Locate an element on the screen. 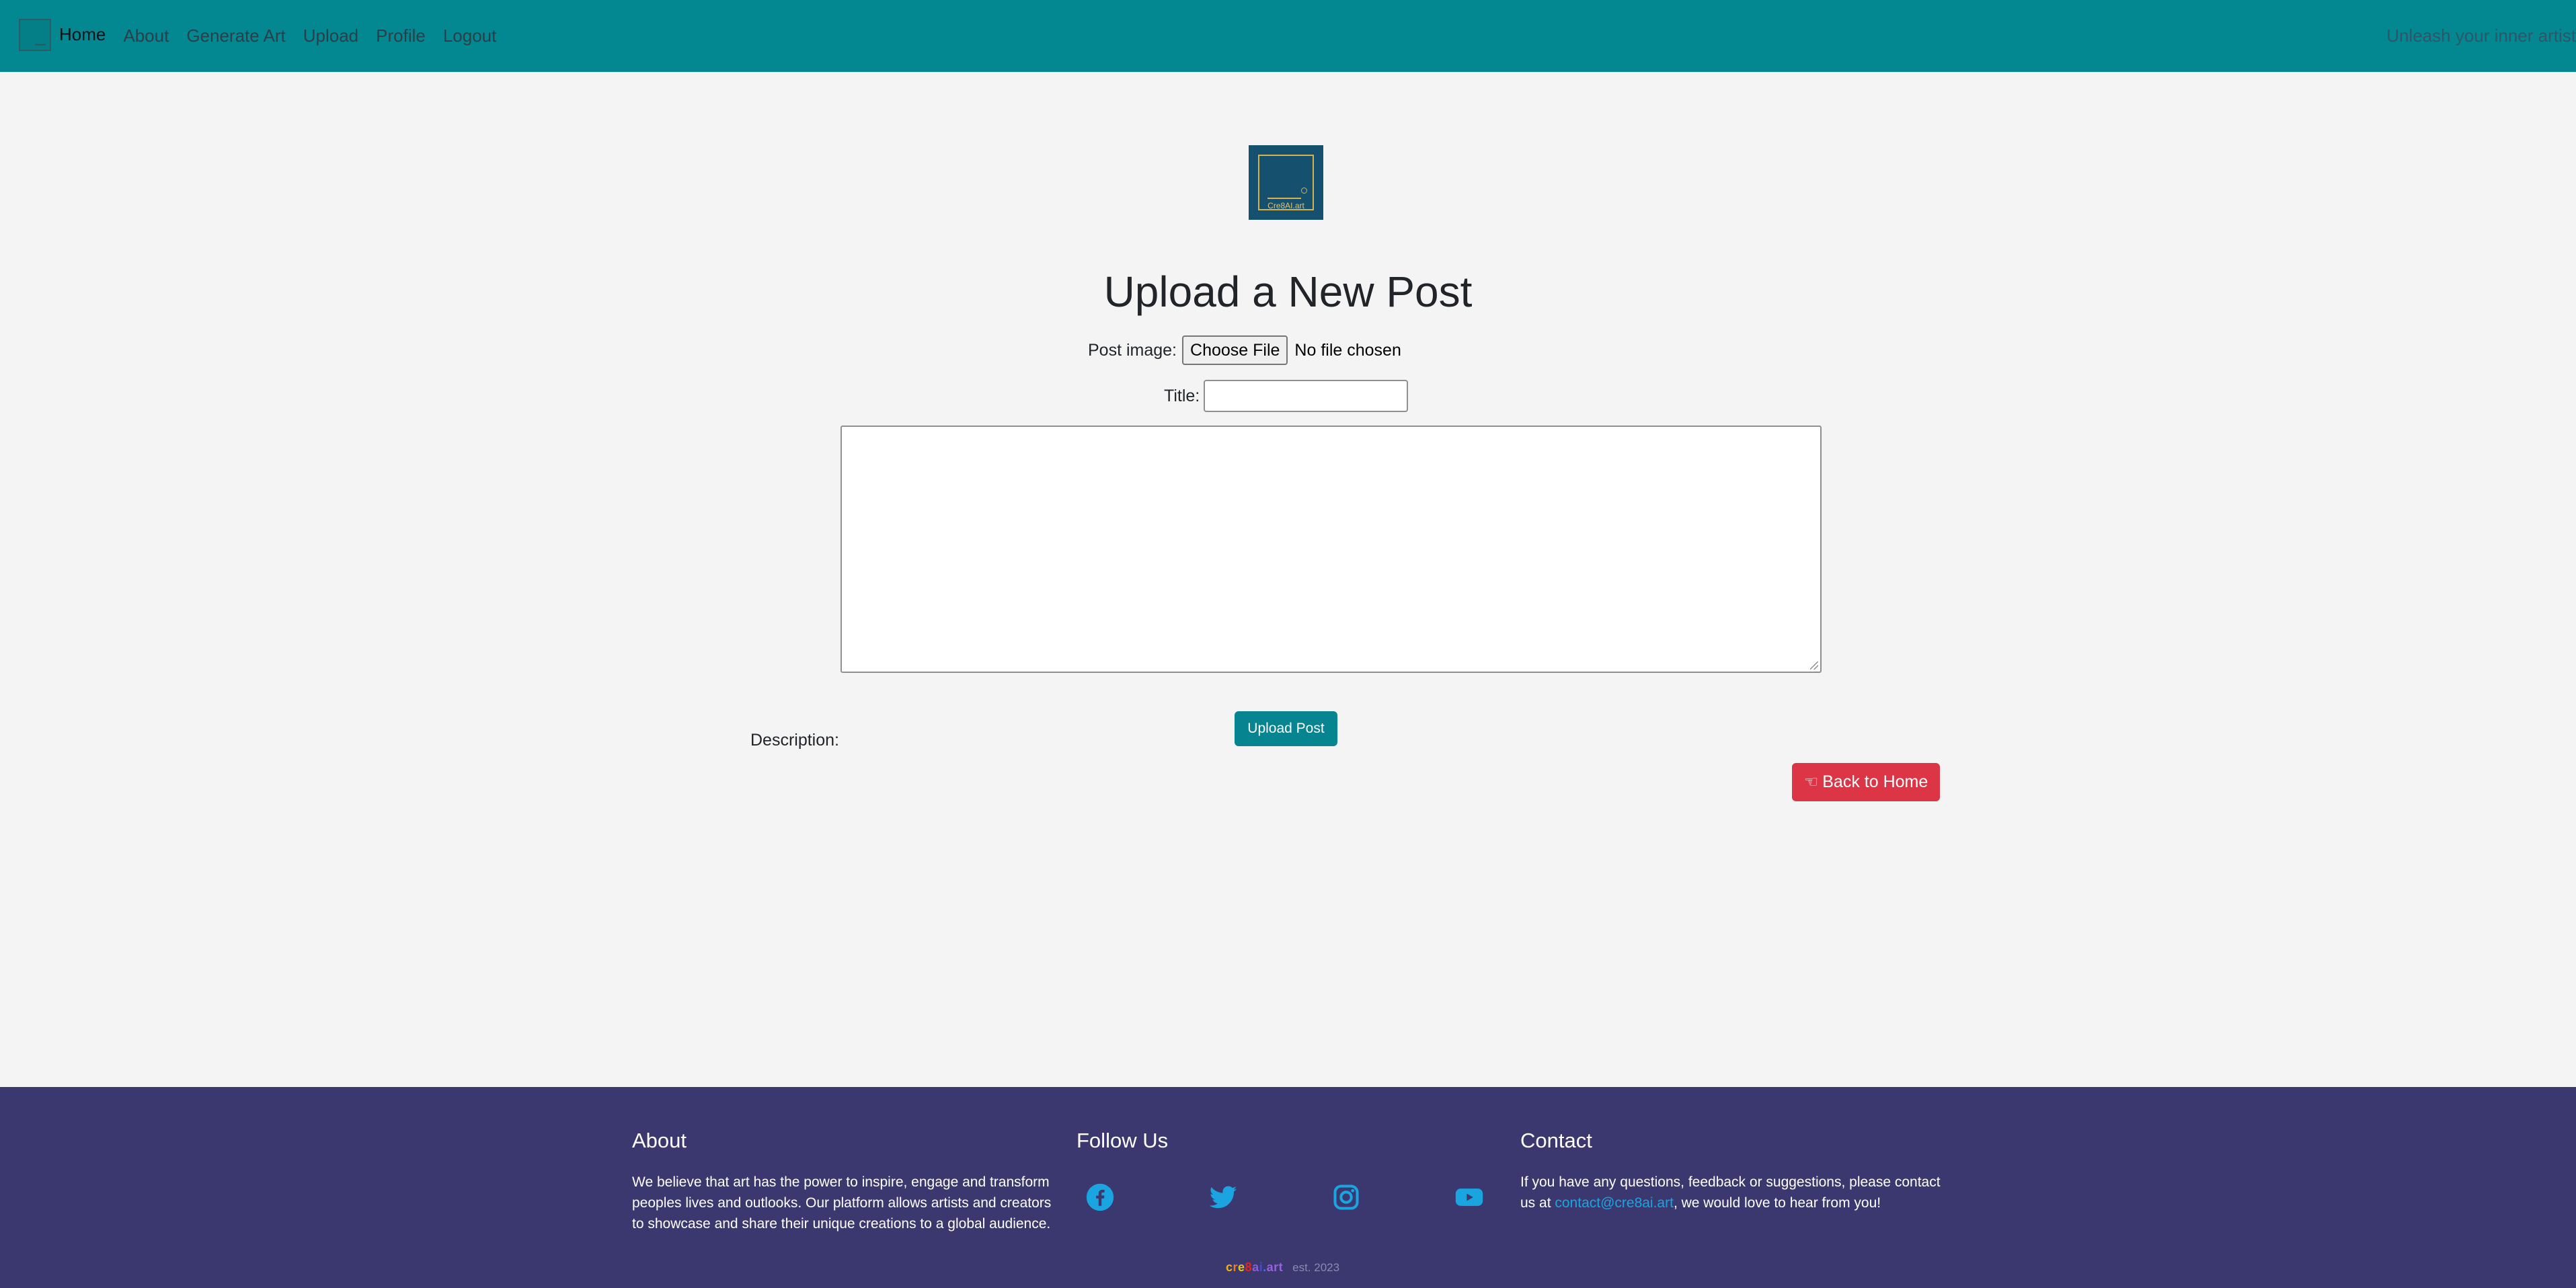 Image resolution: width=2576 pixels, height=1288 pixels. back-to-home-button: ☜ Back to Home is located at coordinates (1866, 782).